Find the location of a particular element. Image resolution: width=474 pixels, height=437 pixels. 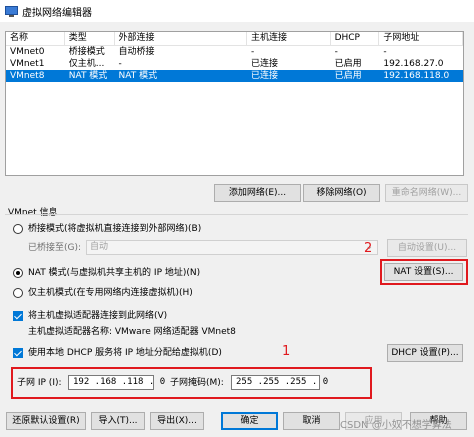

table-cell: 自动桥接 is located at coordinates (136, 52).